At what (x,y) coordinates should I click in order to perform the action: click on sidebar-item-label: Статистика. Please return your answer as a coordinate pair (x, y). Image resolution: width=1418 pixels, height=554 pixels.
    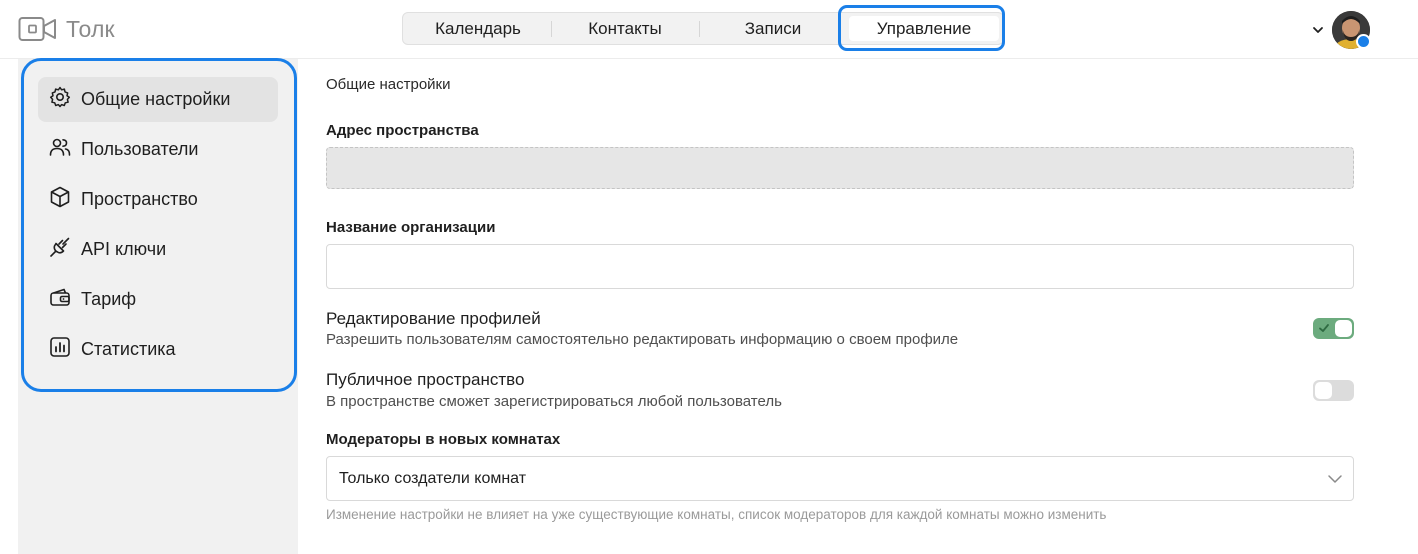
    Looking at the image, I should click on (128, 349).